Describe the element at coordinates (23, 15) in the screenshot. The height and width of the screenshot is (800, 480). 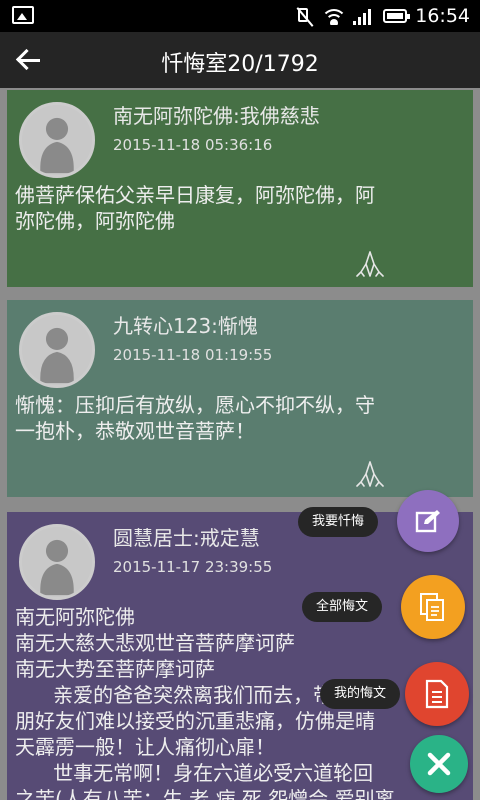
I see `gallery-notification-icon` at that location.